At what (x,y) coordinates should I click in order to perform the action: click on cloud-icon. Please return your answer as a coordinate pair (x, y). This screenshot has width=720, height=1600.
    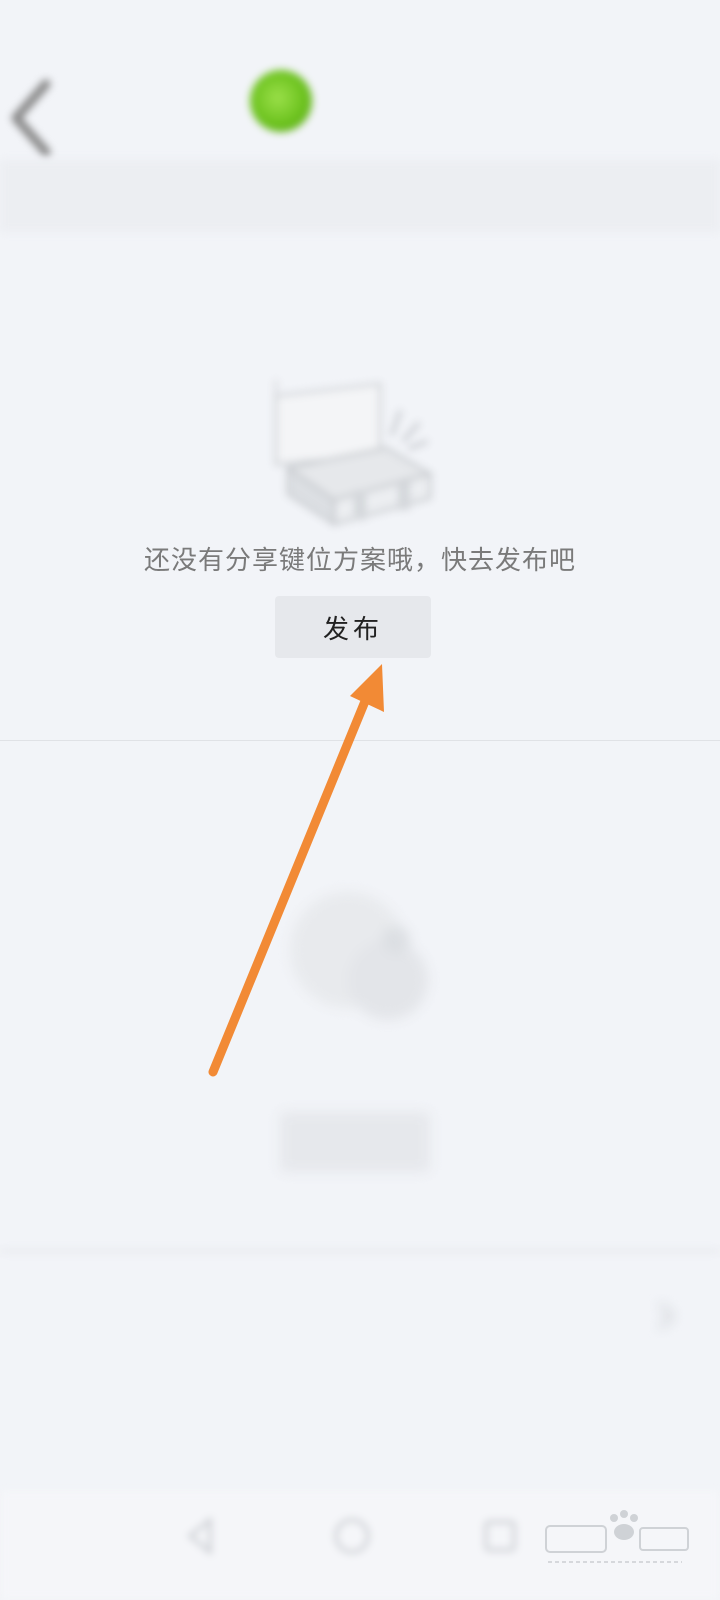
    Looking at the image, I should click on (359, 956).